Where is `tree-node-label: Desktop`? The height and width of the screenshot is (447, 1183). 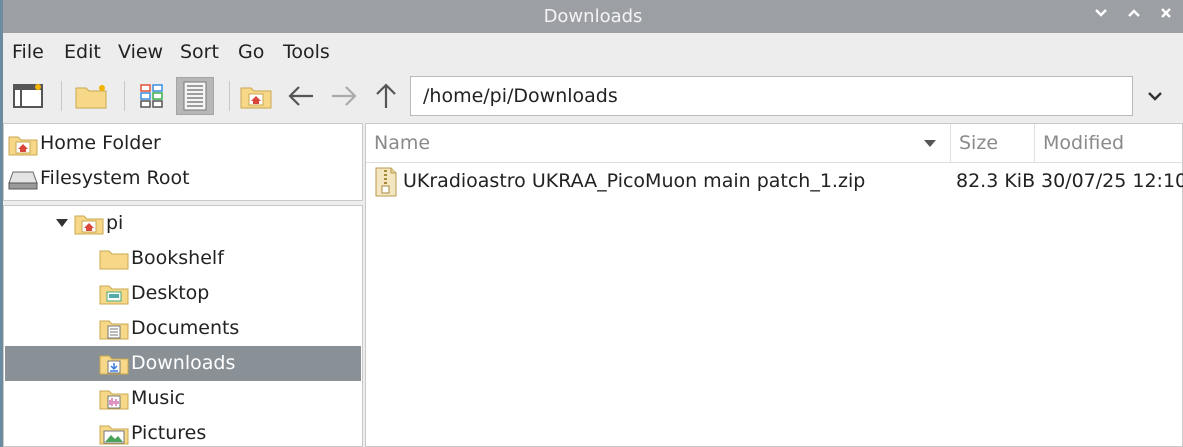
tree-node-label: Desktop is located at coordinates (170, 293).